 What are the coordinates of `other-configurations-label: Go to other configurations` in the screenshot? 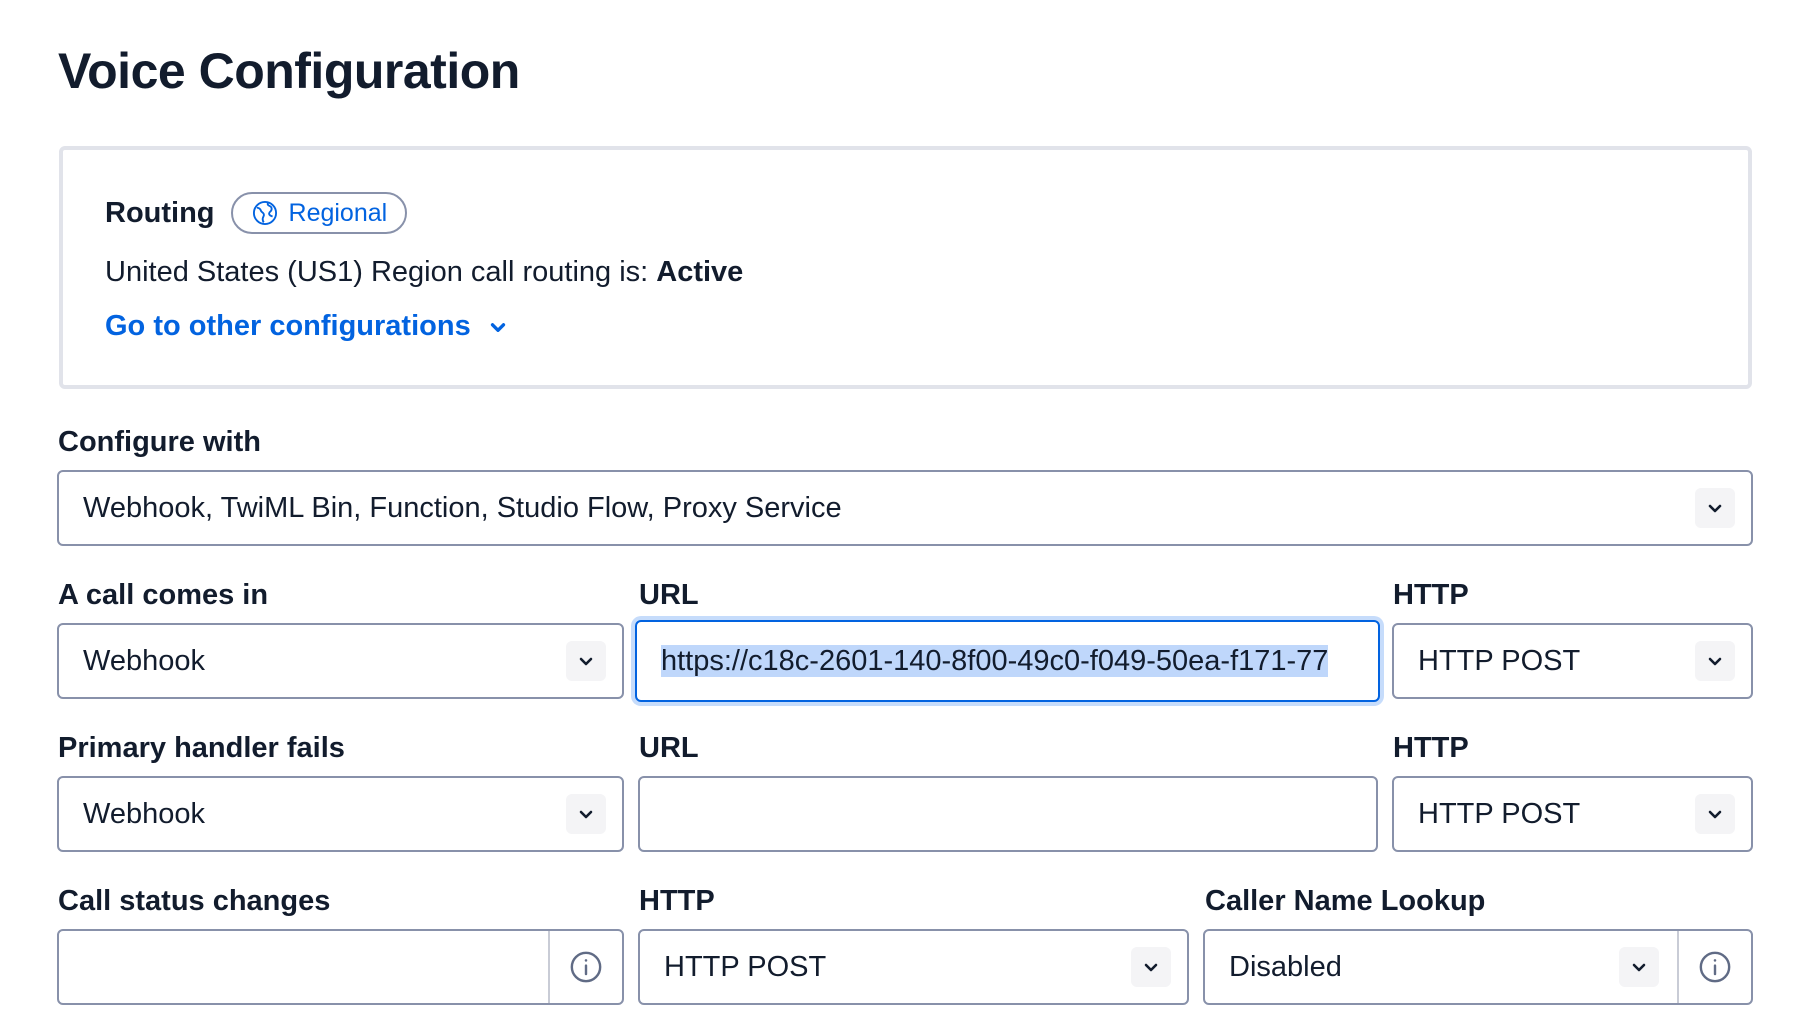 It's located at (288, 326).